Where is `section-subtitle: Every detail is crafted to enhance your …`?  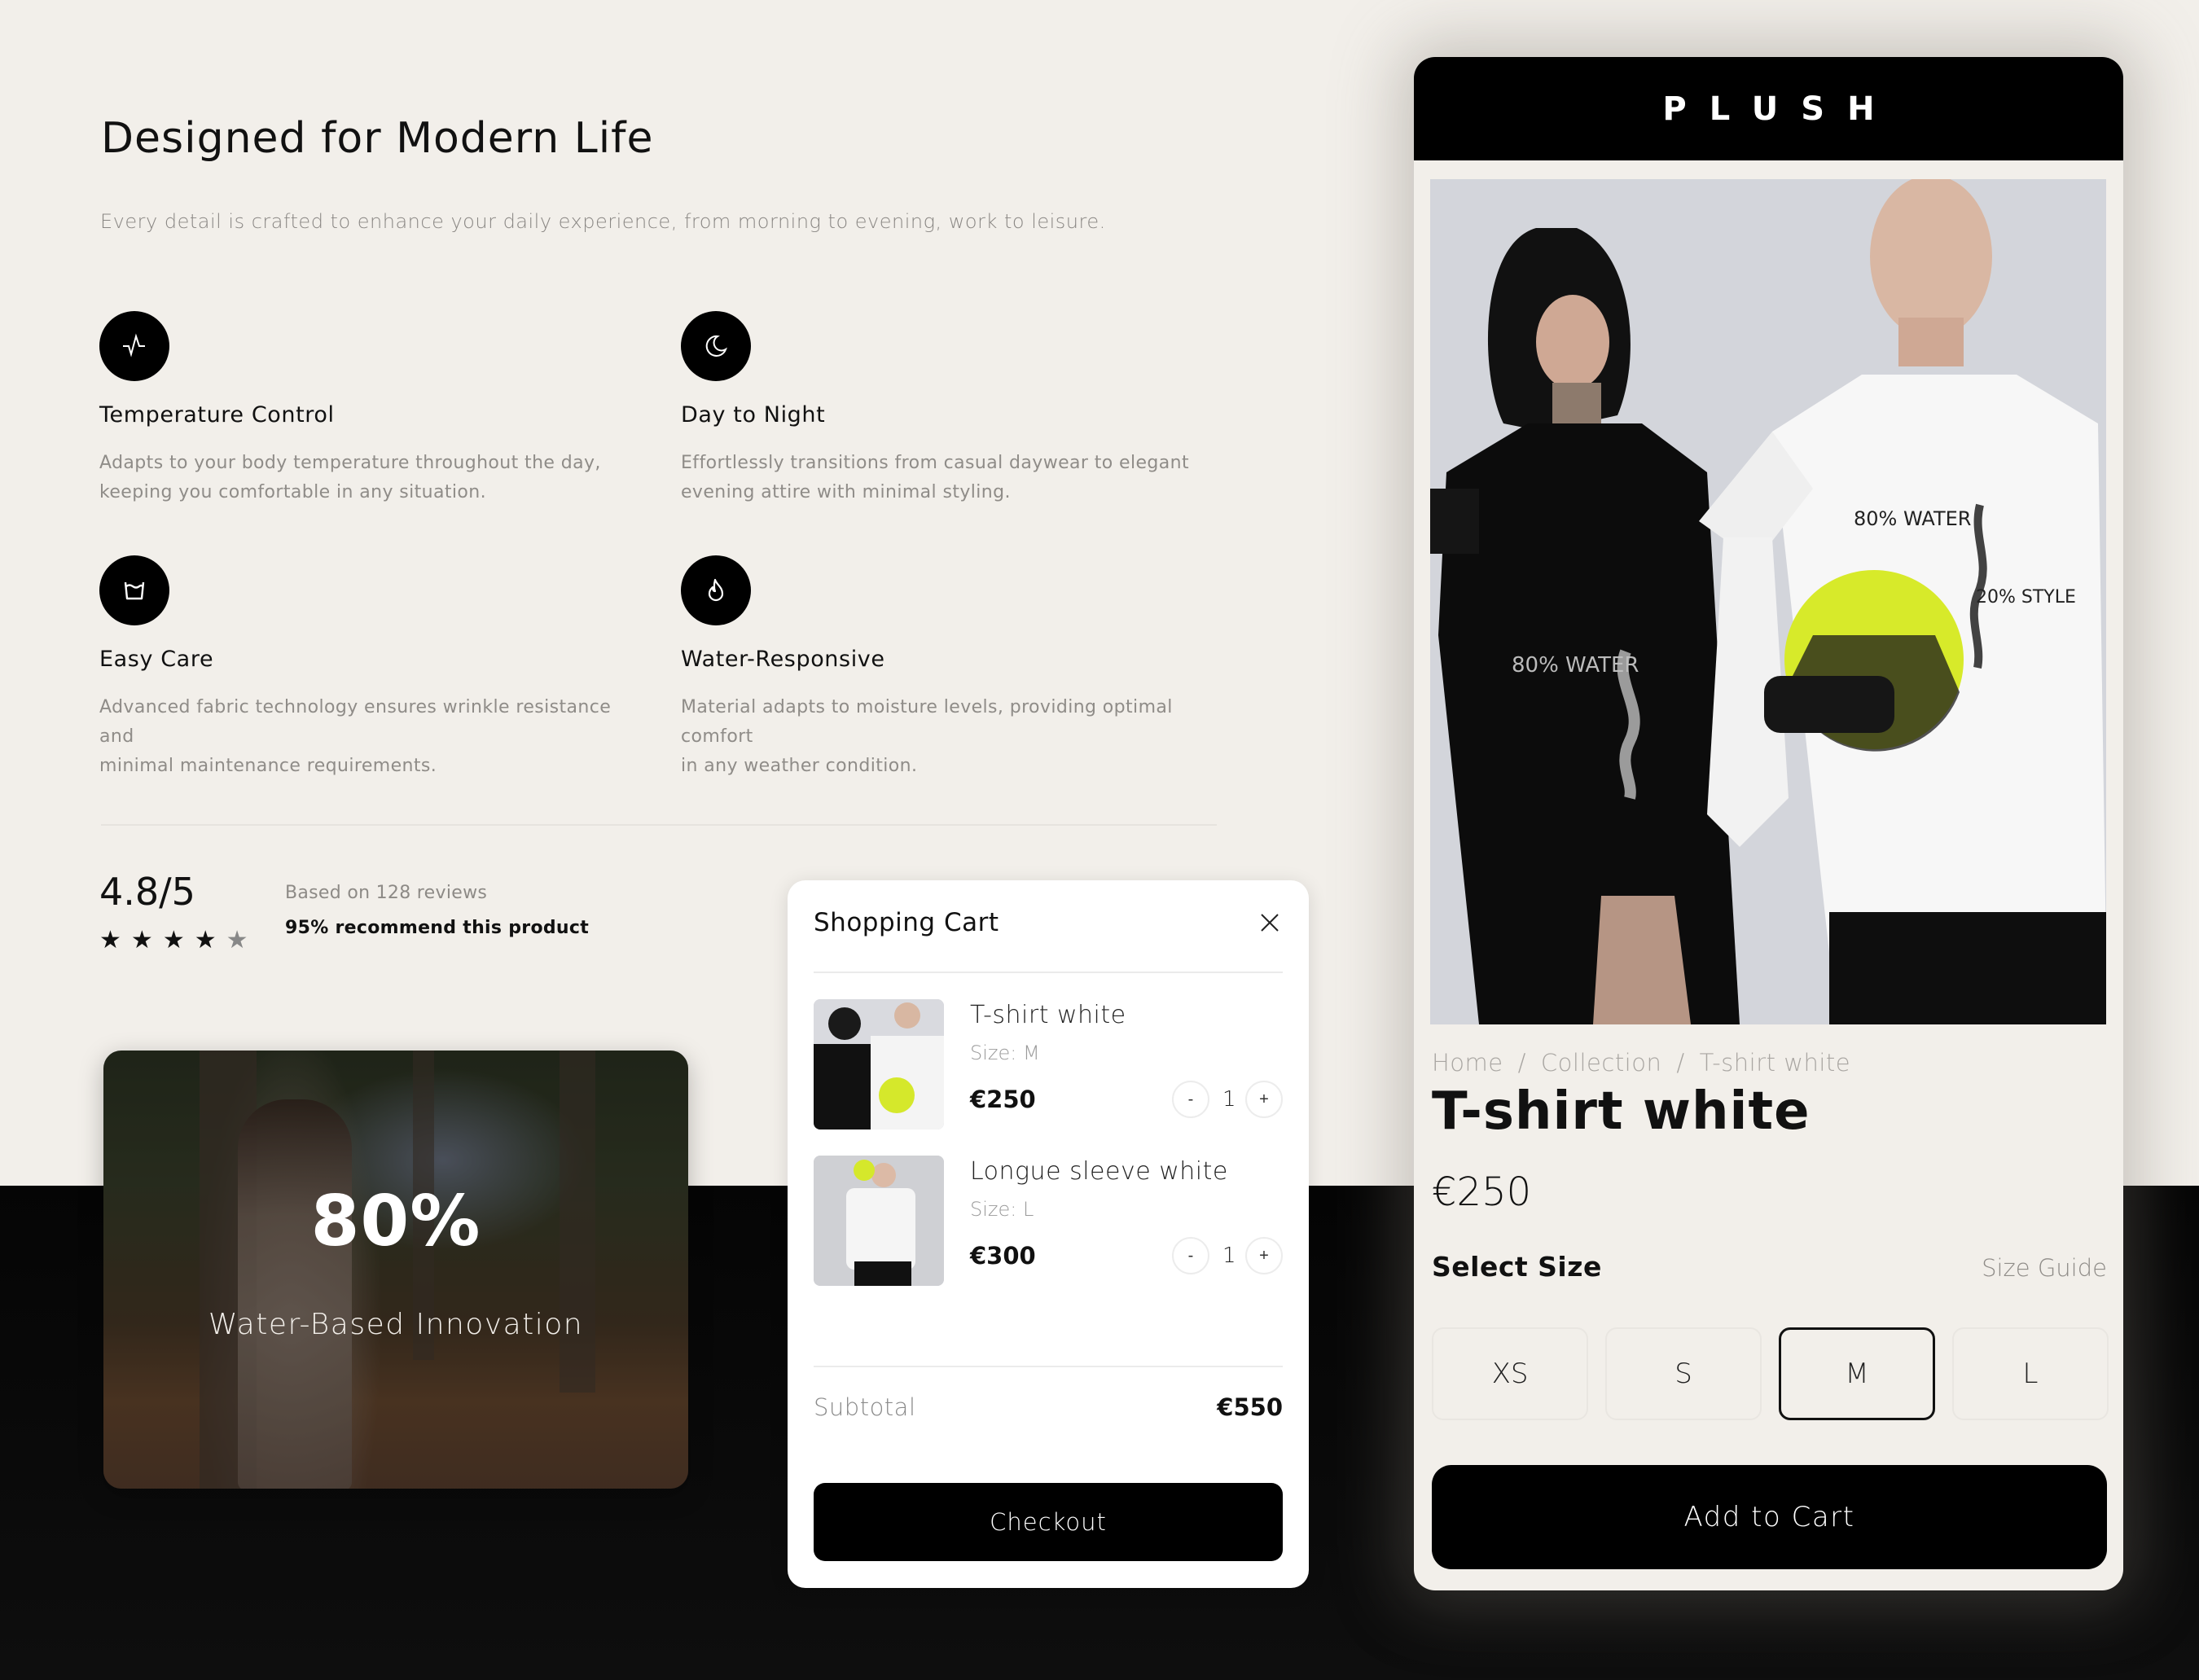
section-subtitle: Every detail is crafted to enhance your … is located at coordinates (603, 221).